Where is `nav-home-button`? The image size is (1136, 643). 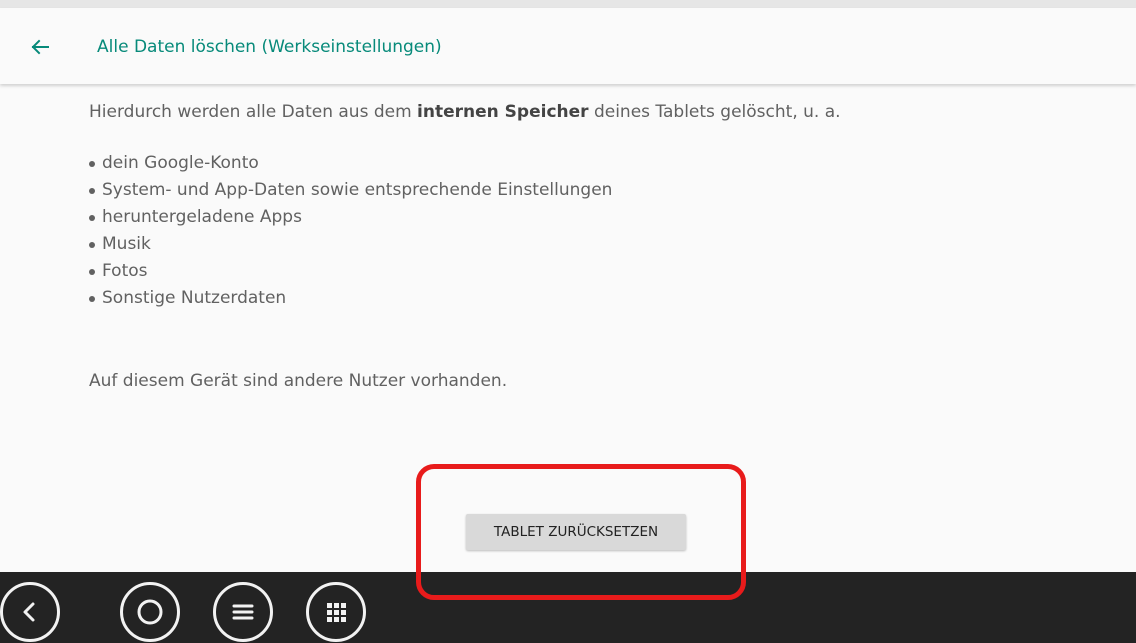 nav-home-button is located at coordinates (150, 612).